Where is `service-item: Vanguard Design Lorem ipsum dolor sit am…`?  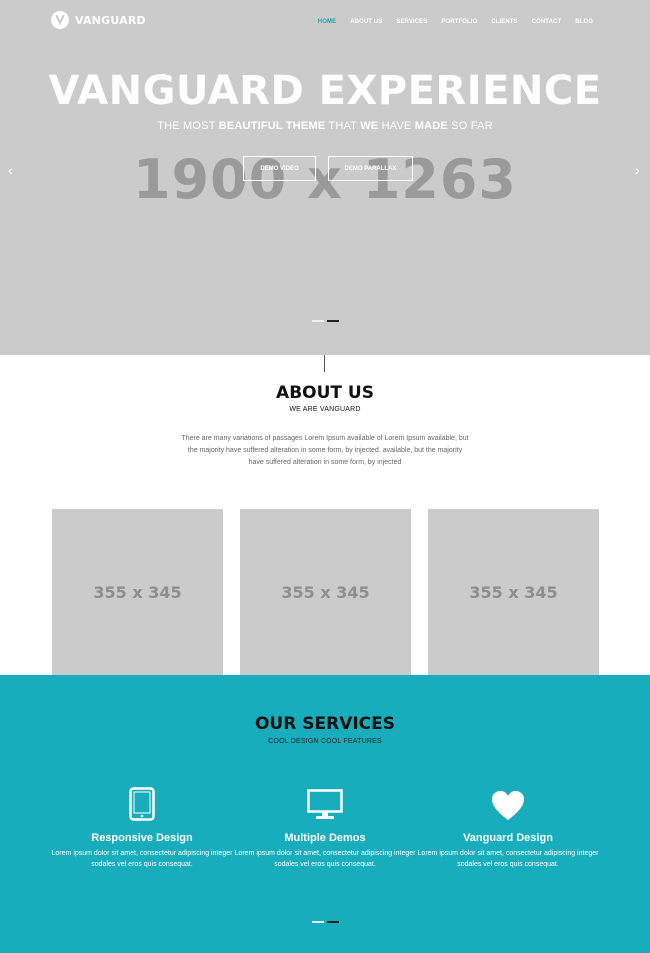 service-item: Vanguard Design Lorem ipsum dolor sit am… is located at coordinates (508, 827).